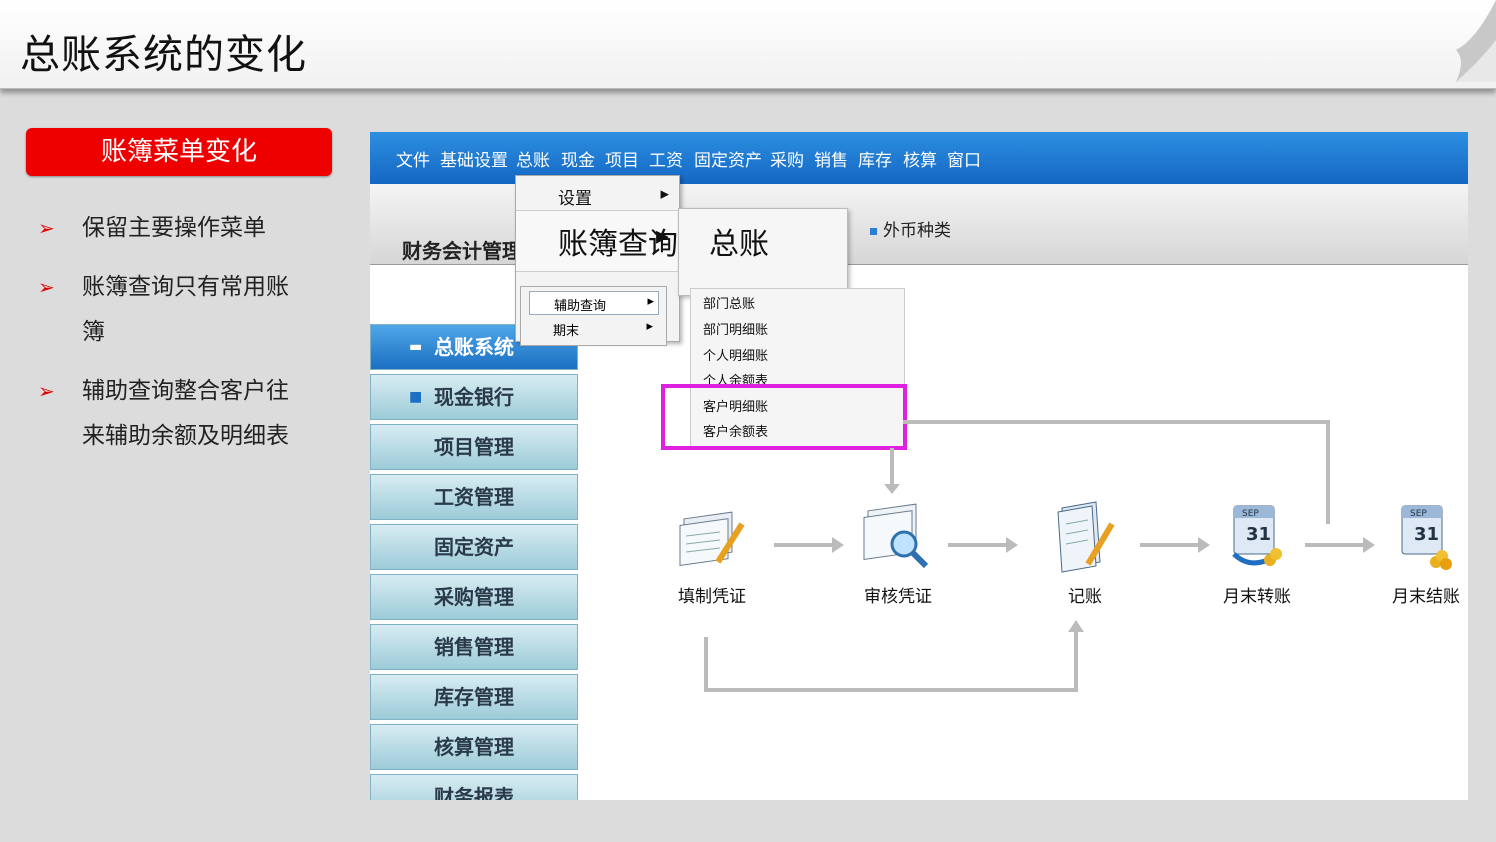 Image resolution: width=1496 pixels, height=842 pixels. I want to click on ledger-menu-change-button: 账簿菜单变化, so click(179, 152).